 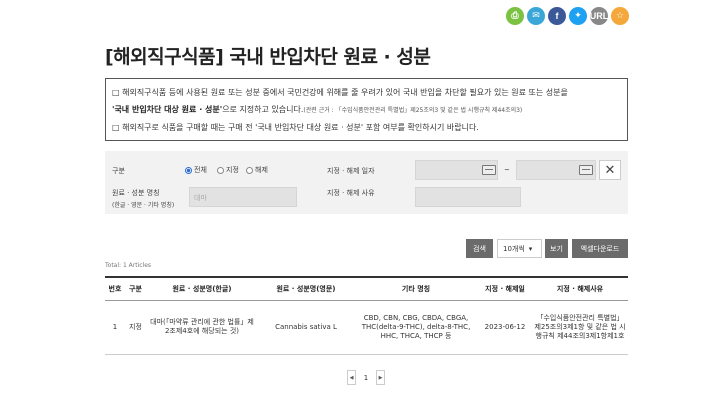 What do you see at coordinates (232, 170) in the screenshot?
I see `radio-designated-label: 지정` at bounding box center [232, 170].